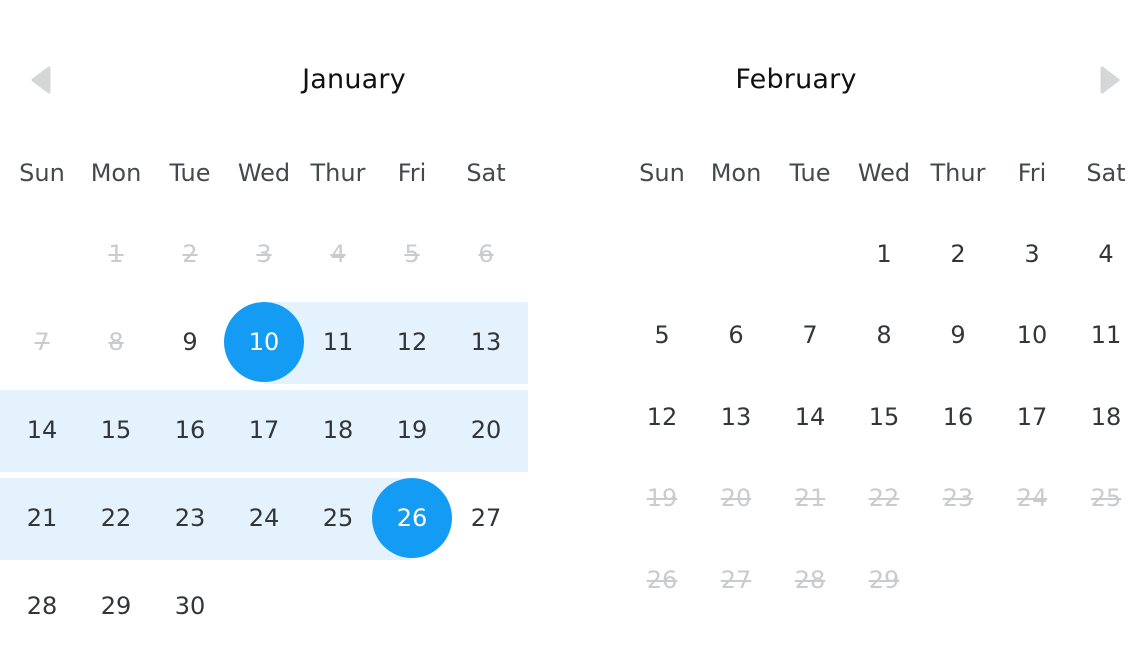 The width and height of the screenshot is (1147, 670). I want to click on day-cell-in-range-january-16: 16, so click(190, 430).